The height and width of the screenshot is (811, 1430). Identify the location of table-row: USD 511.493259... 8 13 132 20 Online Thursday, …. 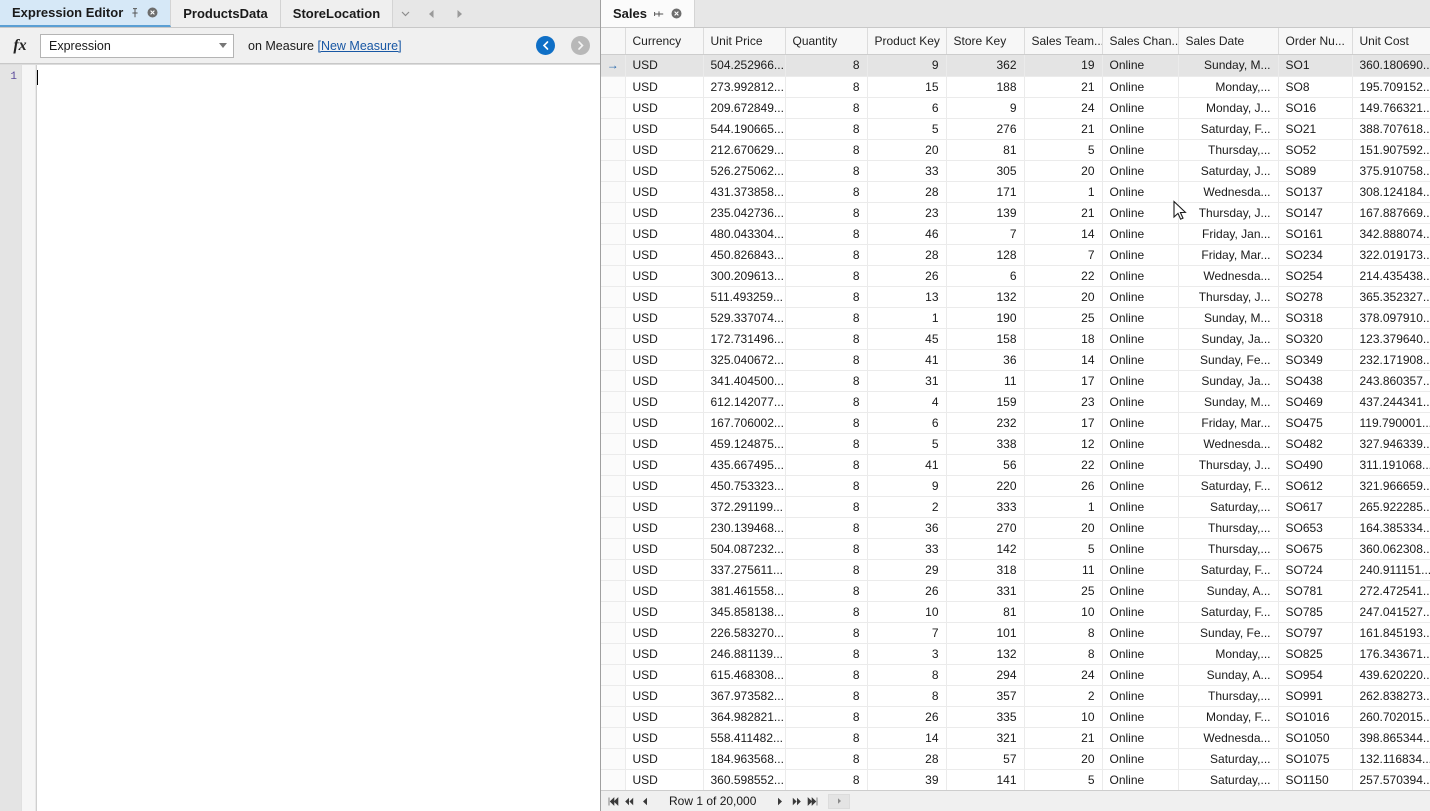
(1015, 297).